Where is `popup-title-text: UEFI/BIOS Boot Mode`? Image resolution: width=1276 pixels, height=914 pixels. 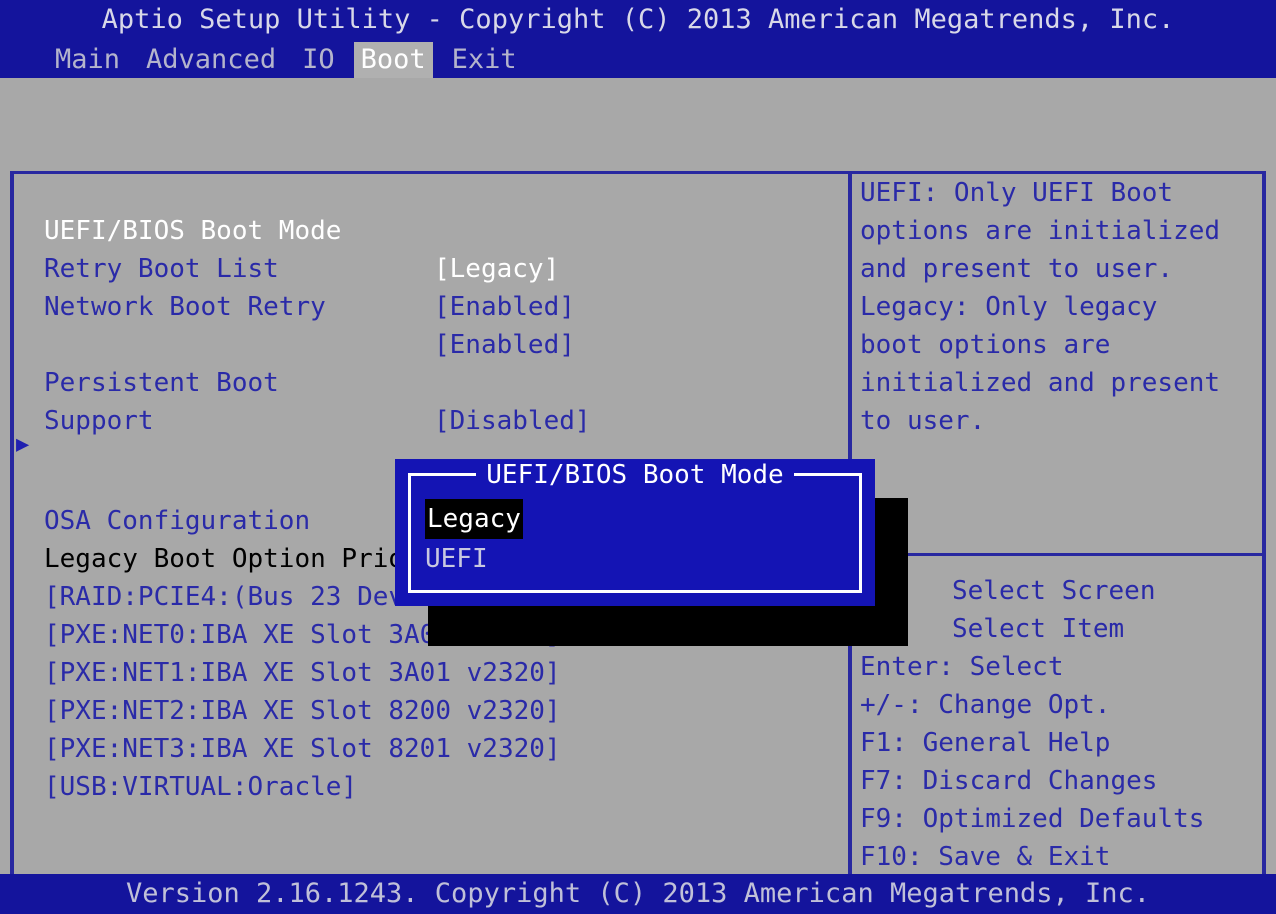 popup-title-text: UEFI/BIOS Boot Mode is located at coordinates (635, 475).